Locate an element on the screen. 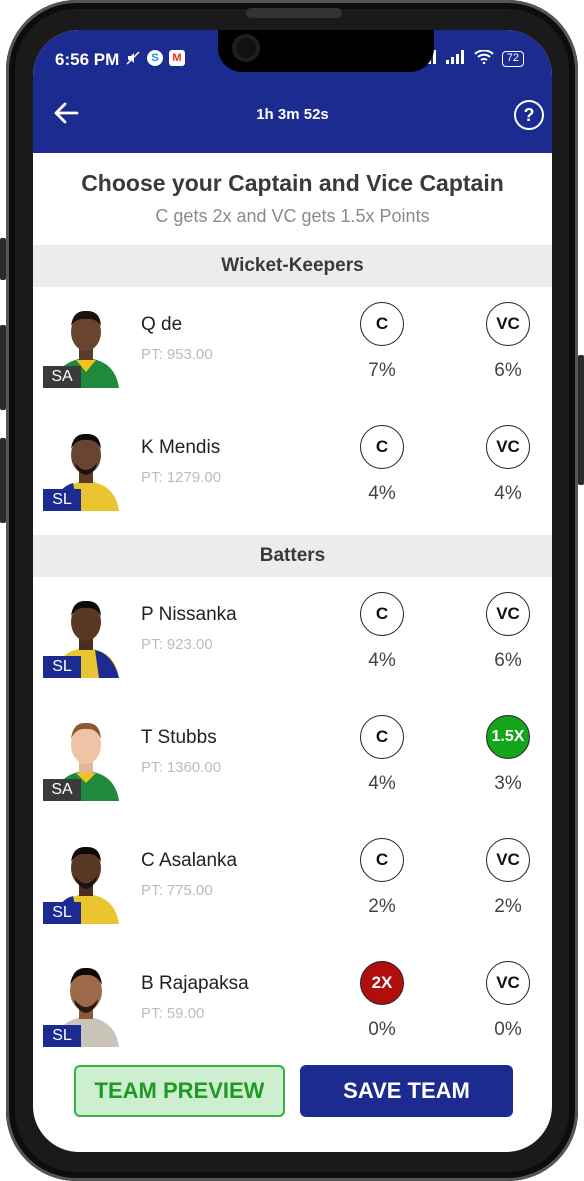 This screenshot has width=584, height=1181. player-row: SL K Mendis PT: 1279.00 C VC 4% 4% is located at coordinates (292, 475).